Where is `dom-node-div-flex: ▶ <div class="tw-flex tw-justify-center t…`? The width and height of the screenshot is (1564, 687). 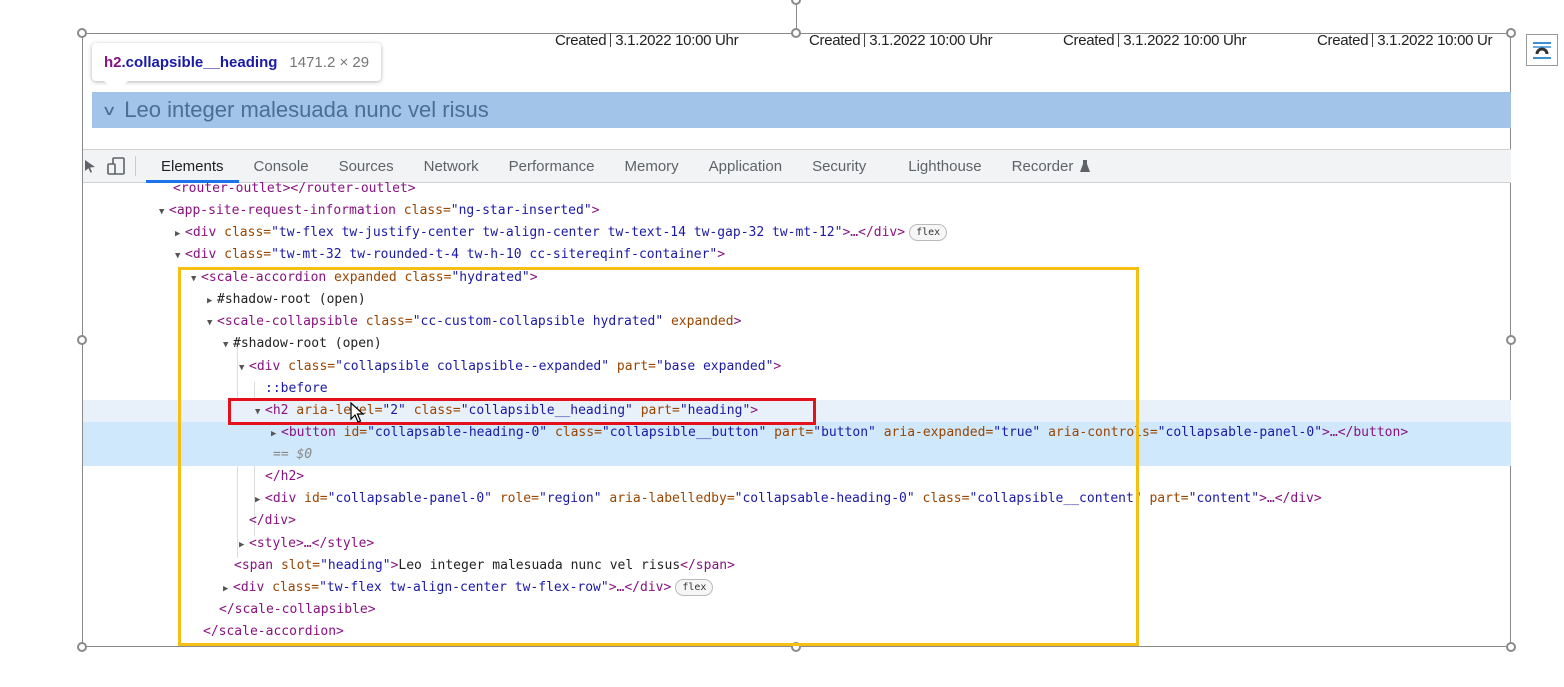
dom-node-div-flex: ▶ <div class="tw-flex tw-justify-center t… is located at coordinates (797, 233).